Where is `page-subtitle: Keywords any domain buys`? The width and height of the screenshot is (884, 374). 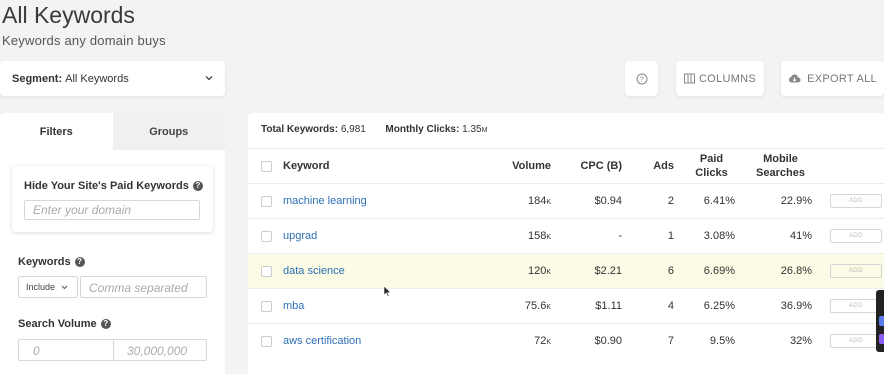 page-subtitle: Keywords any domain buys is located at coordinates (84, 40).